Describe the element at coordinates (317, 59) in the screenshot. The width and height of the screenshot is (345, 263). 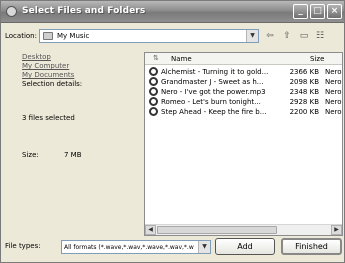
I see `column-size: Size` at that location.